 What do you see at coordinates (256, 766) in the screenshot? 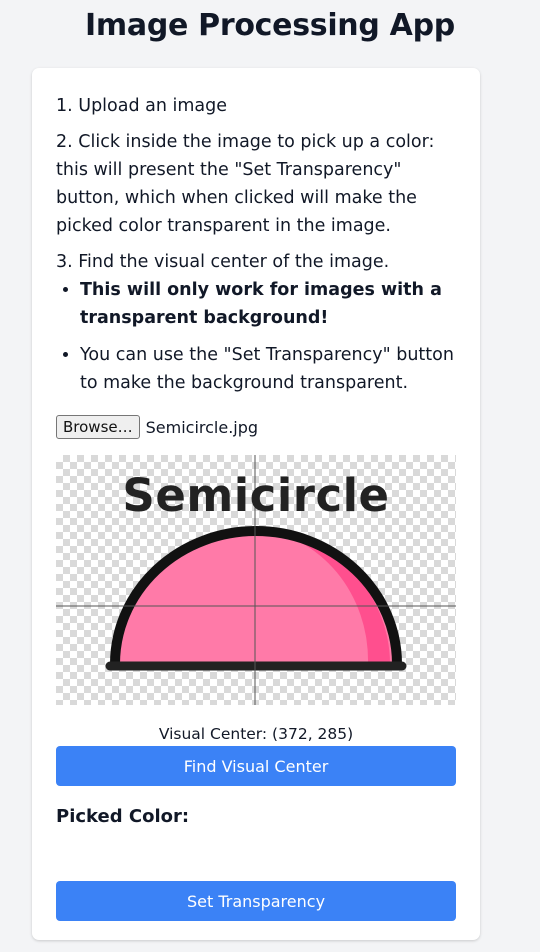
I see `find-visual-center-button: Find Visual Center` at bounding box center [256, 766].